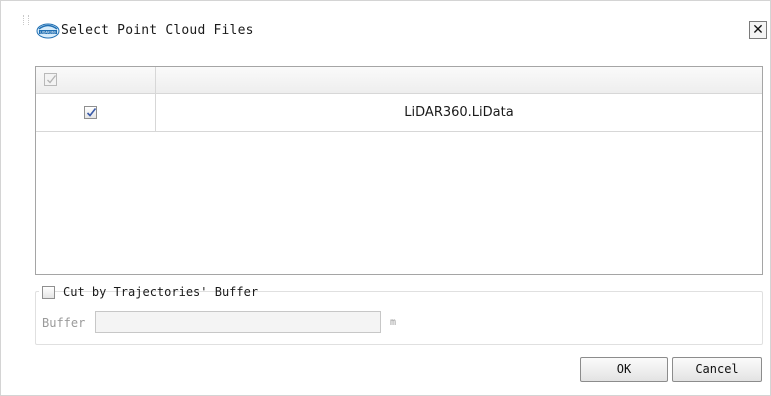  I want to click on table-header, so click(399, 80).